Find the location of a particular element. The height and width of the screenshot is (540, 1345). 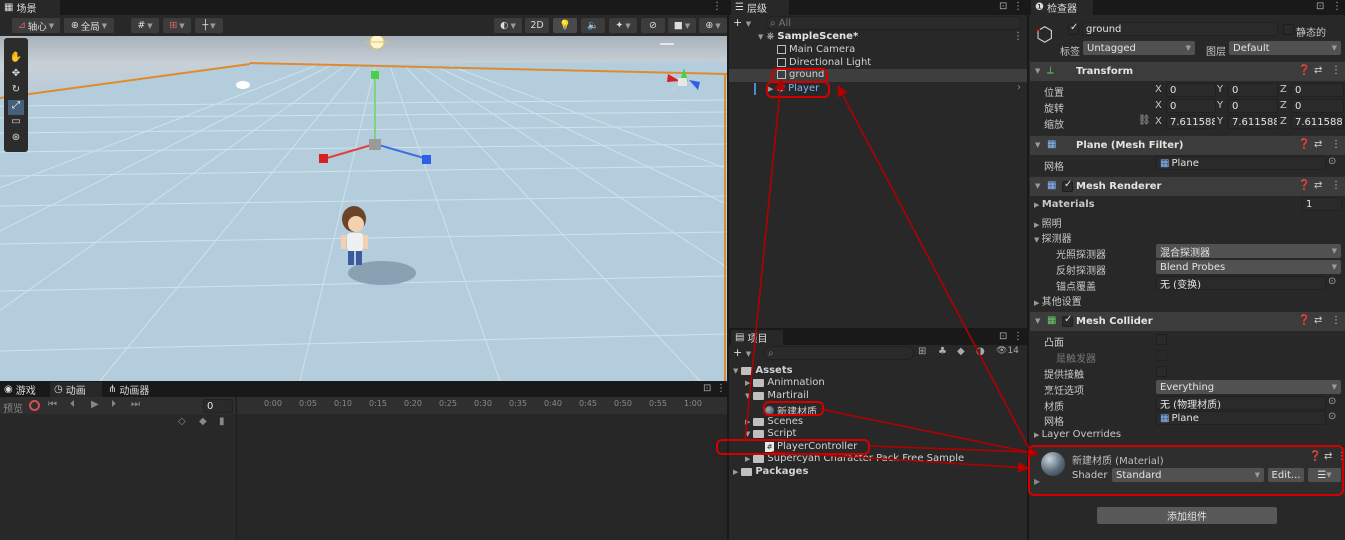

mesh-filter-mesh-field: ▦ Plane is located at coordinates (1241, 163).